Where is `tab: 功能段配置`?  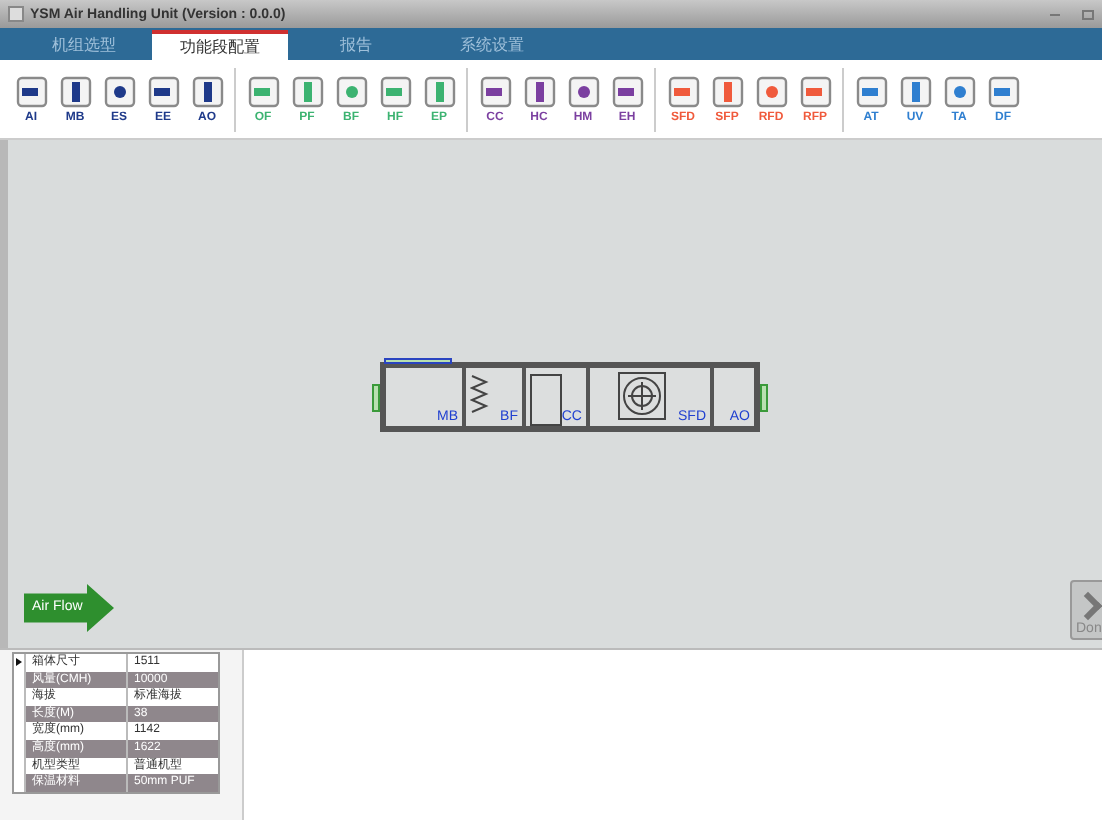 tab: 功能段配置 is located at coordinates (220, 45).